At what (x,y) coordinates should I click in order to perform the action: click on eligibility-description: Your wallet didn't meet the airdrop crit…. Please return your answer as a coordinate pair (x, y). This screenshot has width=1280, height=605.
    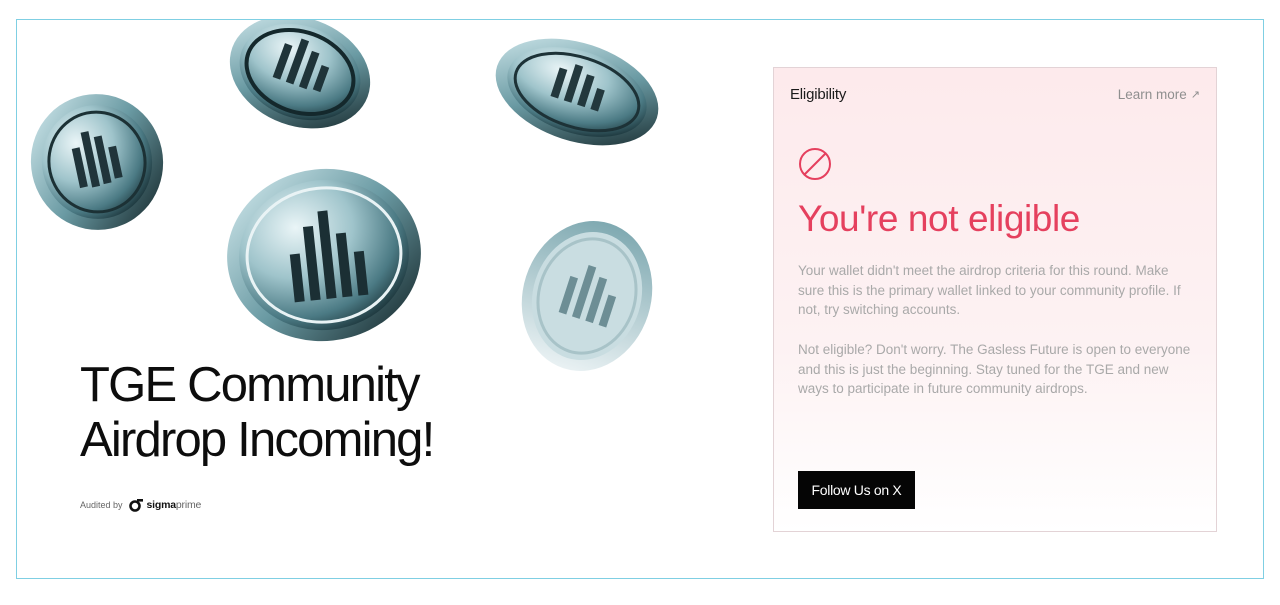
    Looking at the image, I should click on (989, 290).